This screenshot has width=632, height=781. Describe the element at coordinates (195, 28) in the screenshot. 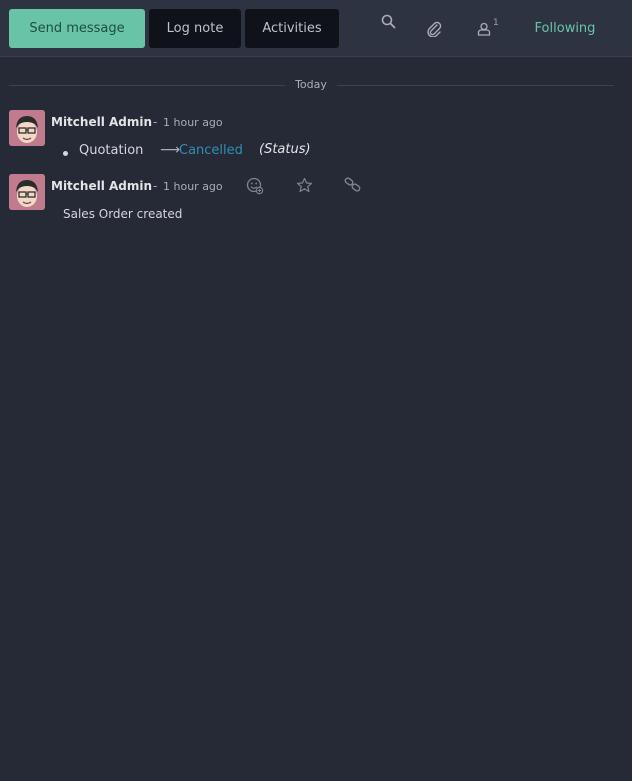

I see `log-note-button: Log note` at that location.